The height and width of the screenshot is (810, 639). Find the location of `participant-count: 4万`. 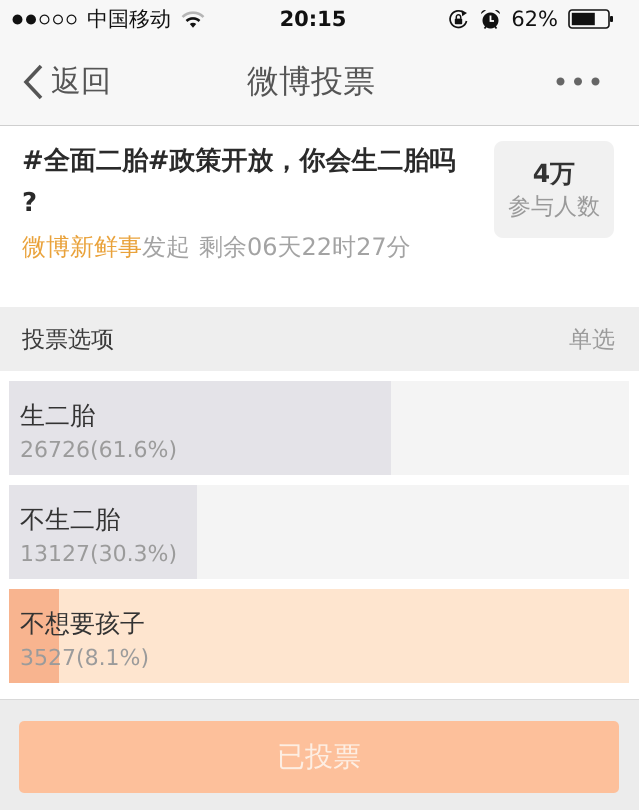

participant-count: 4万 is located at coordinates (554, 174).